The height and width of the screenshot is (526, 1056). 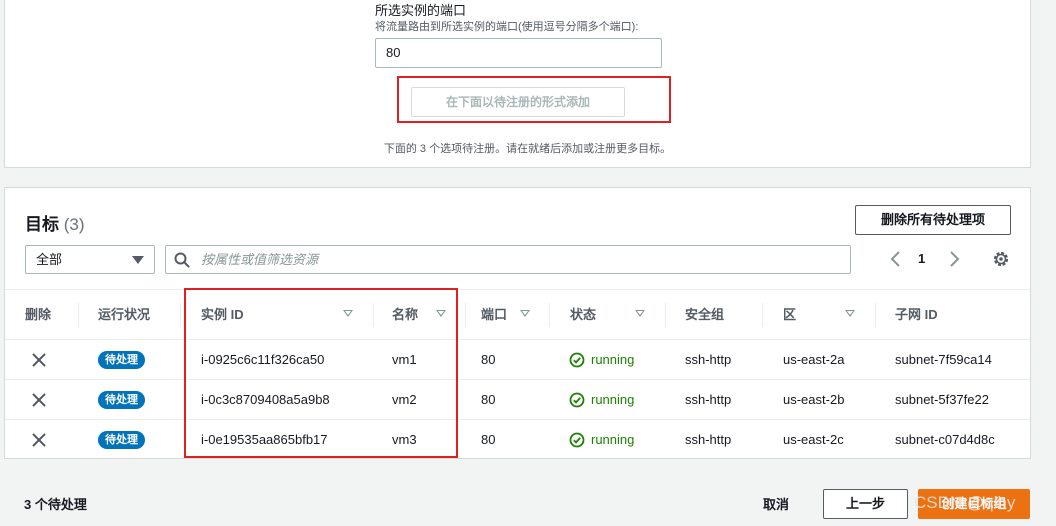 I want to click on targets-title: 目标, so click(x=42, y=224).